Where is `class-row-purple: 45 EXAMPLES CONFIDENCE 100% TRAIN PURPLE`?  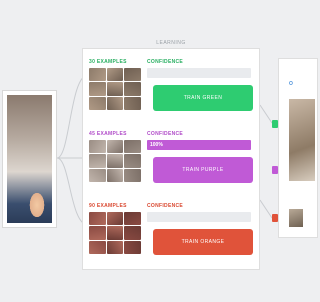 class-row-purple: 45 EXAMPLES CONFIDENCE 100% TRAIN PURPLE is located at coordinates (172, 161).